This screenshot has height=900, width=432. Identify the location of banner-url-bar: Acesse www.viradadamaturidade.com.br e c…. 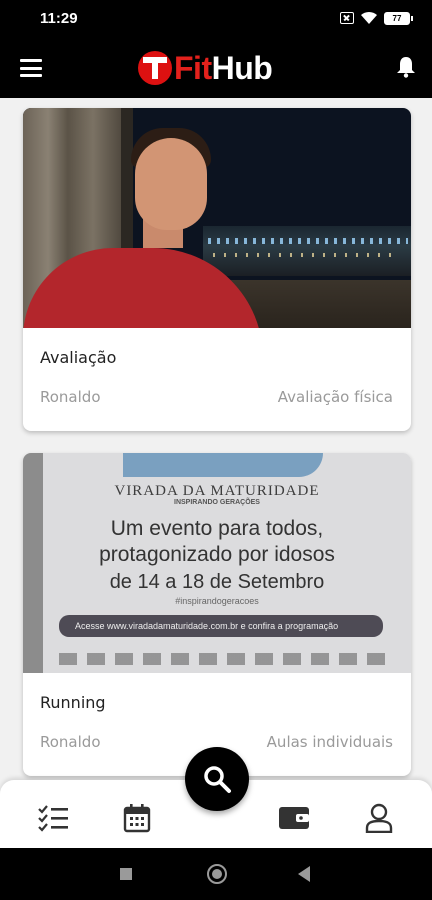
(221, 626).